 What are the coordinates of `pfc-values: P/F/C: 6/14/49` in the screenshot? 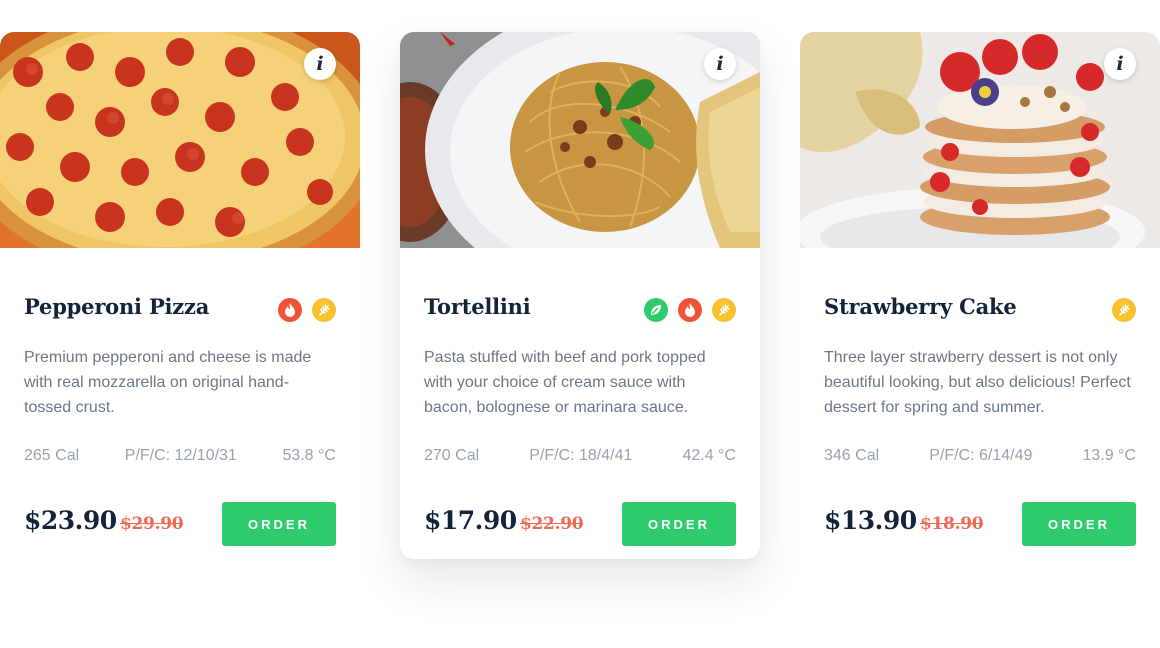 It's located at (981, 455).